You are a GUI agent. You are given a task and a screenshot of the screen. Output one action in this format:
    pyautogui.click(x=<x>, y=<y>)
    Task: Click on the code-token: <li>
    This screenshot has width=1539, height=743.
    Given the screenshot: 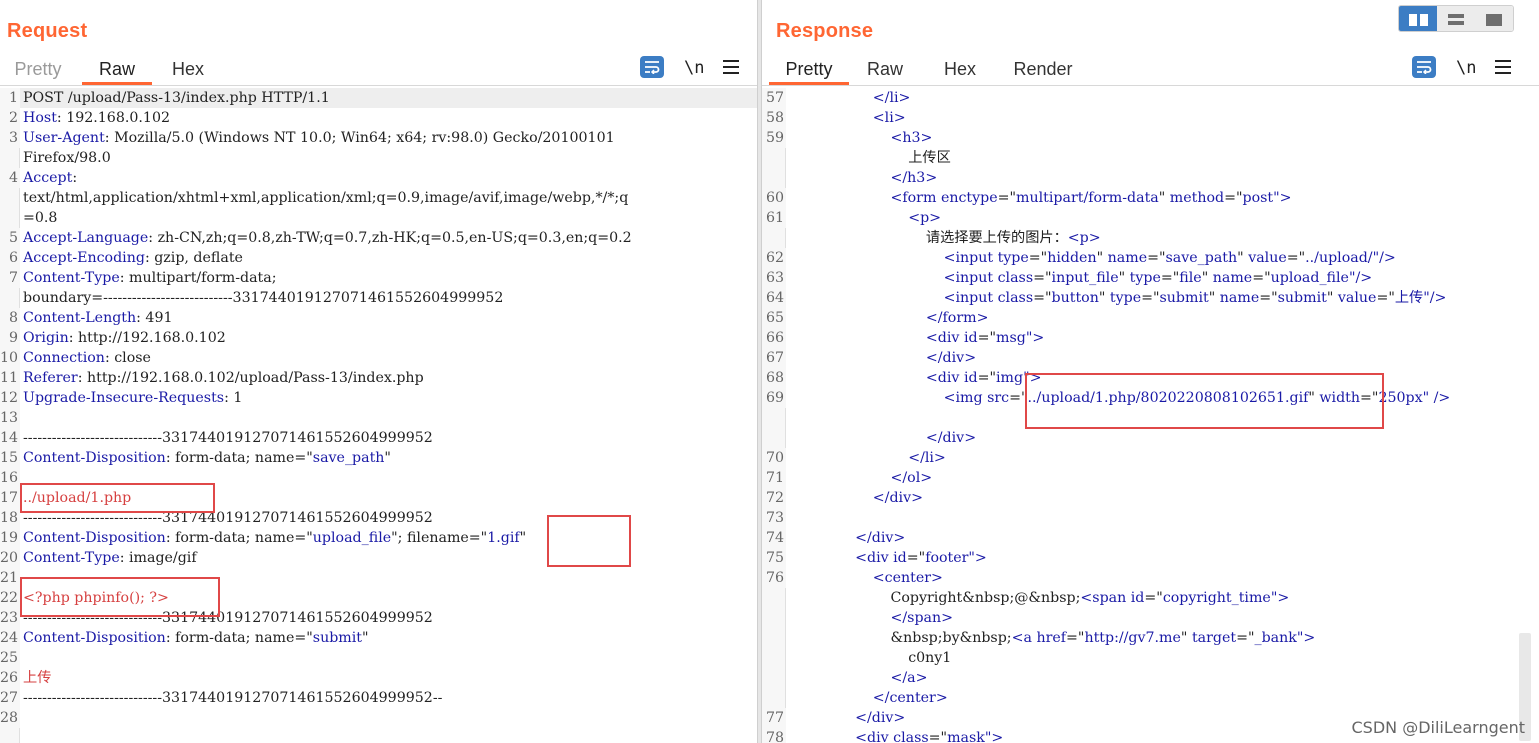 What is the action you would take?
    pyautogui.click(x=889, y=118)
    